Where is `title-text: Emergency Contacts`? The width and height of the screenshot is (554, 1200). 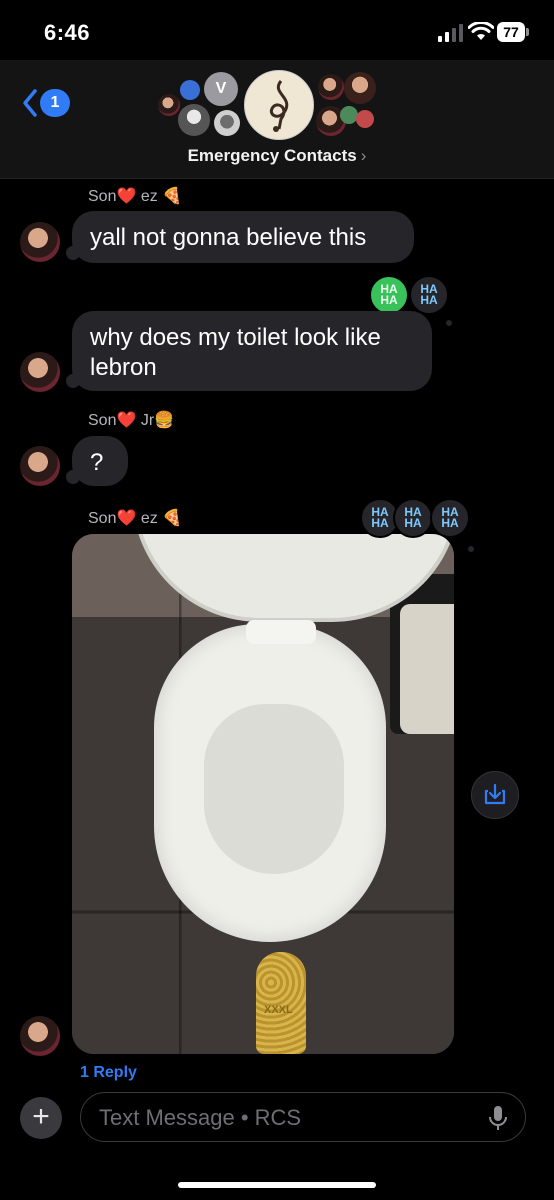
title-text: Emergency Contacts is located at coordinates (272, 155).